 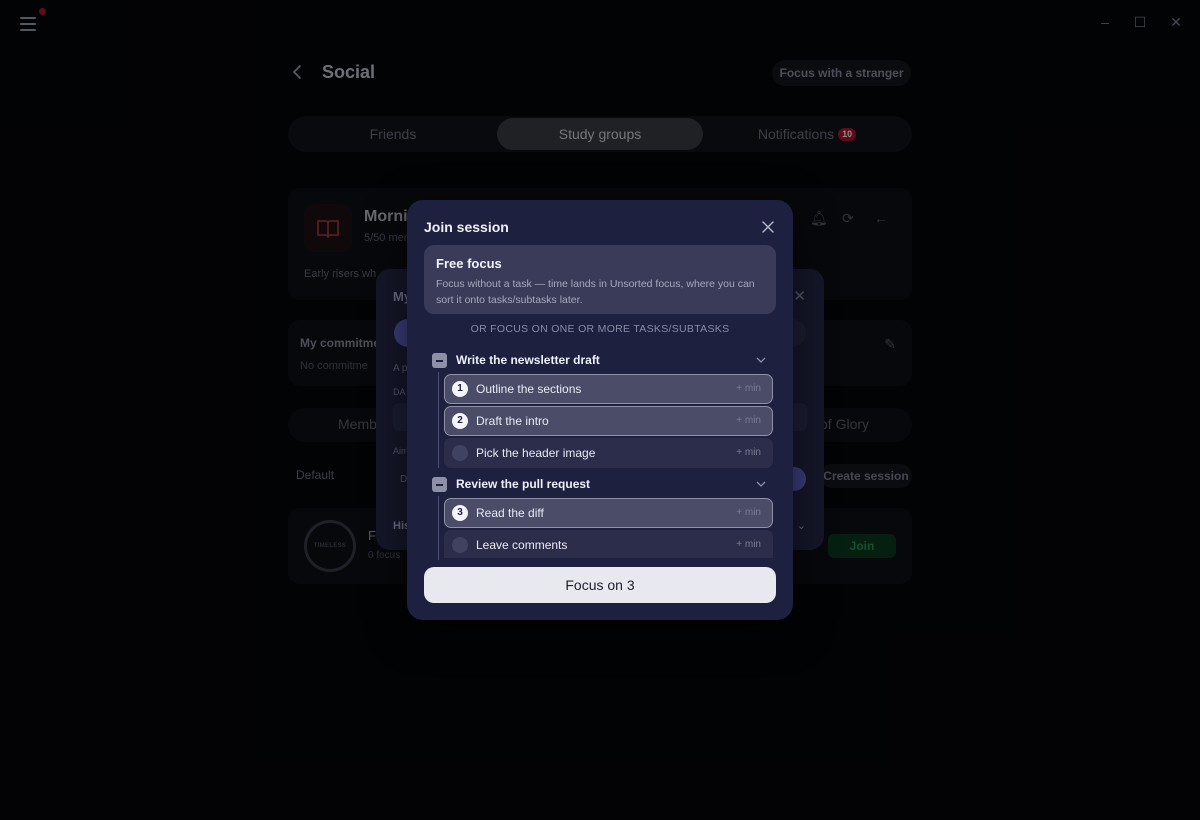 I want to click on subtask-order-badge: 1, so click(x=460, y=389).